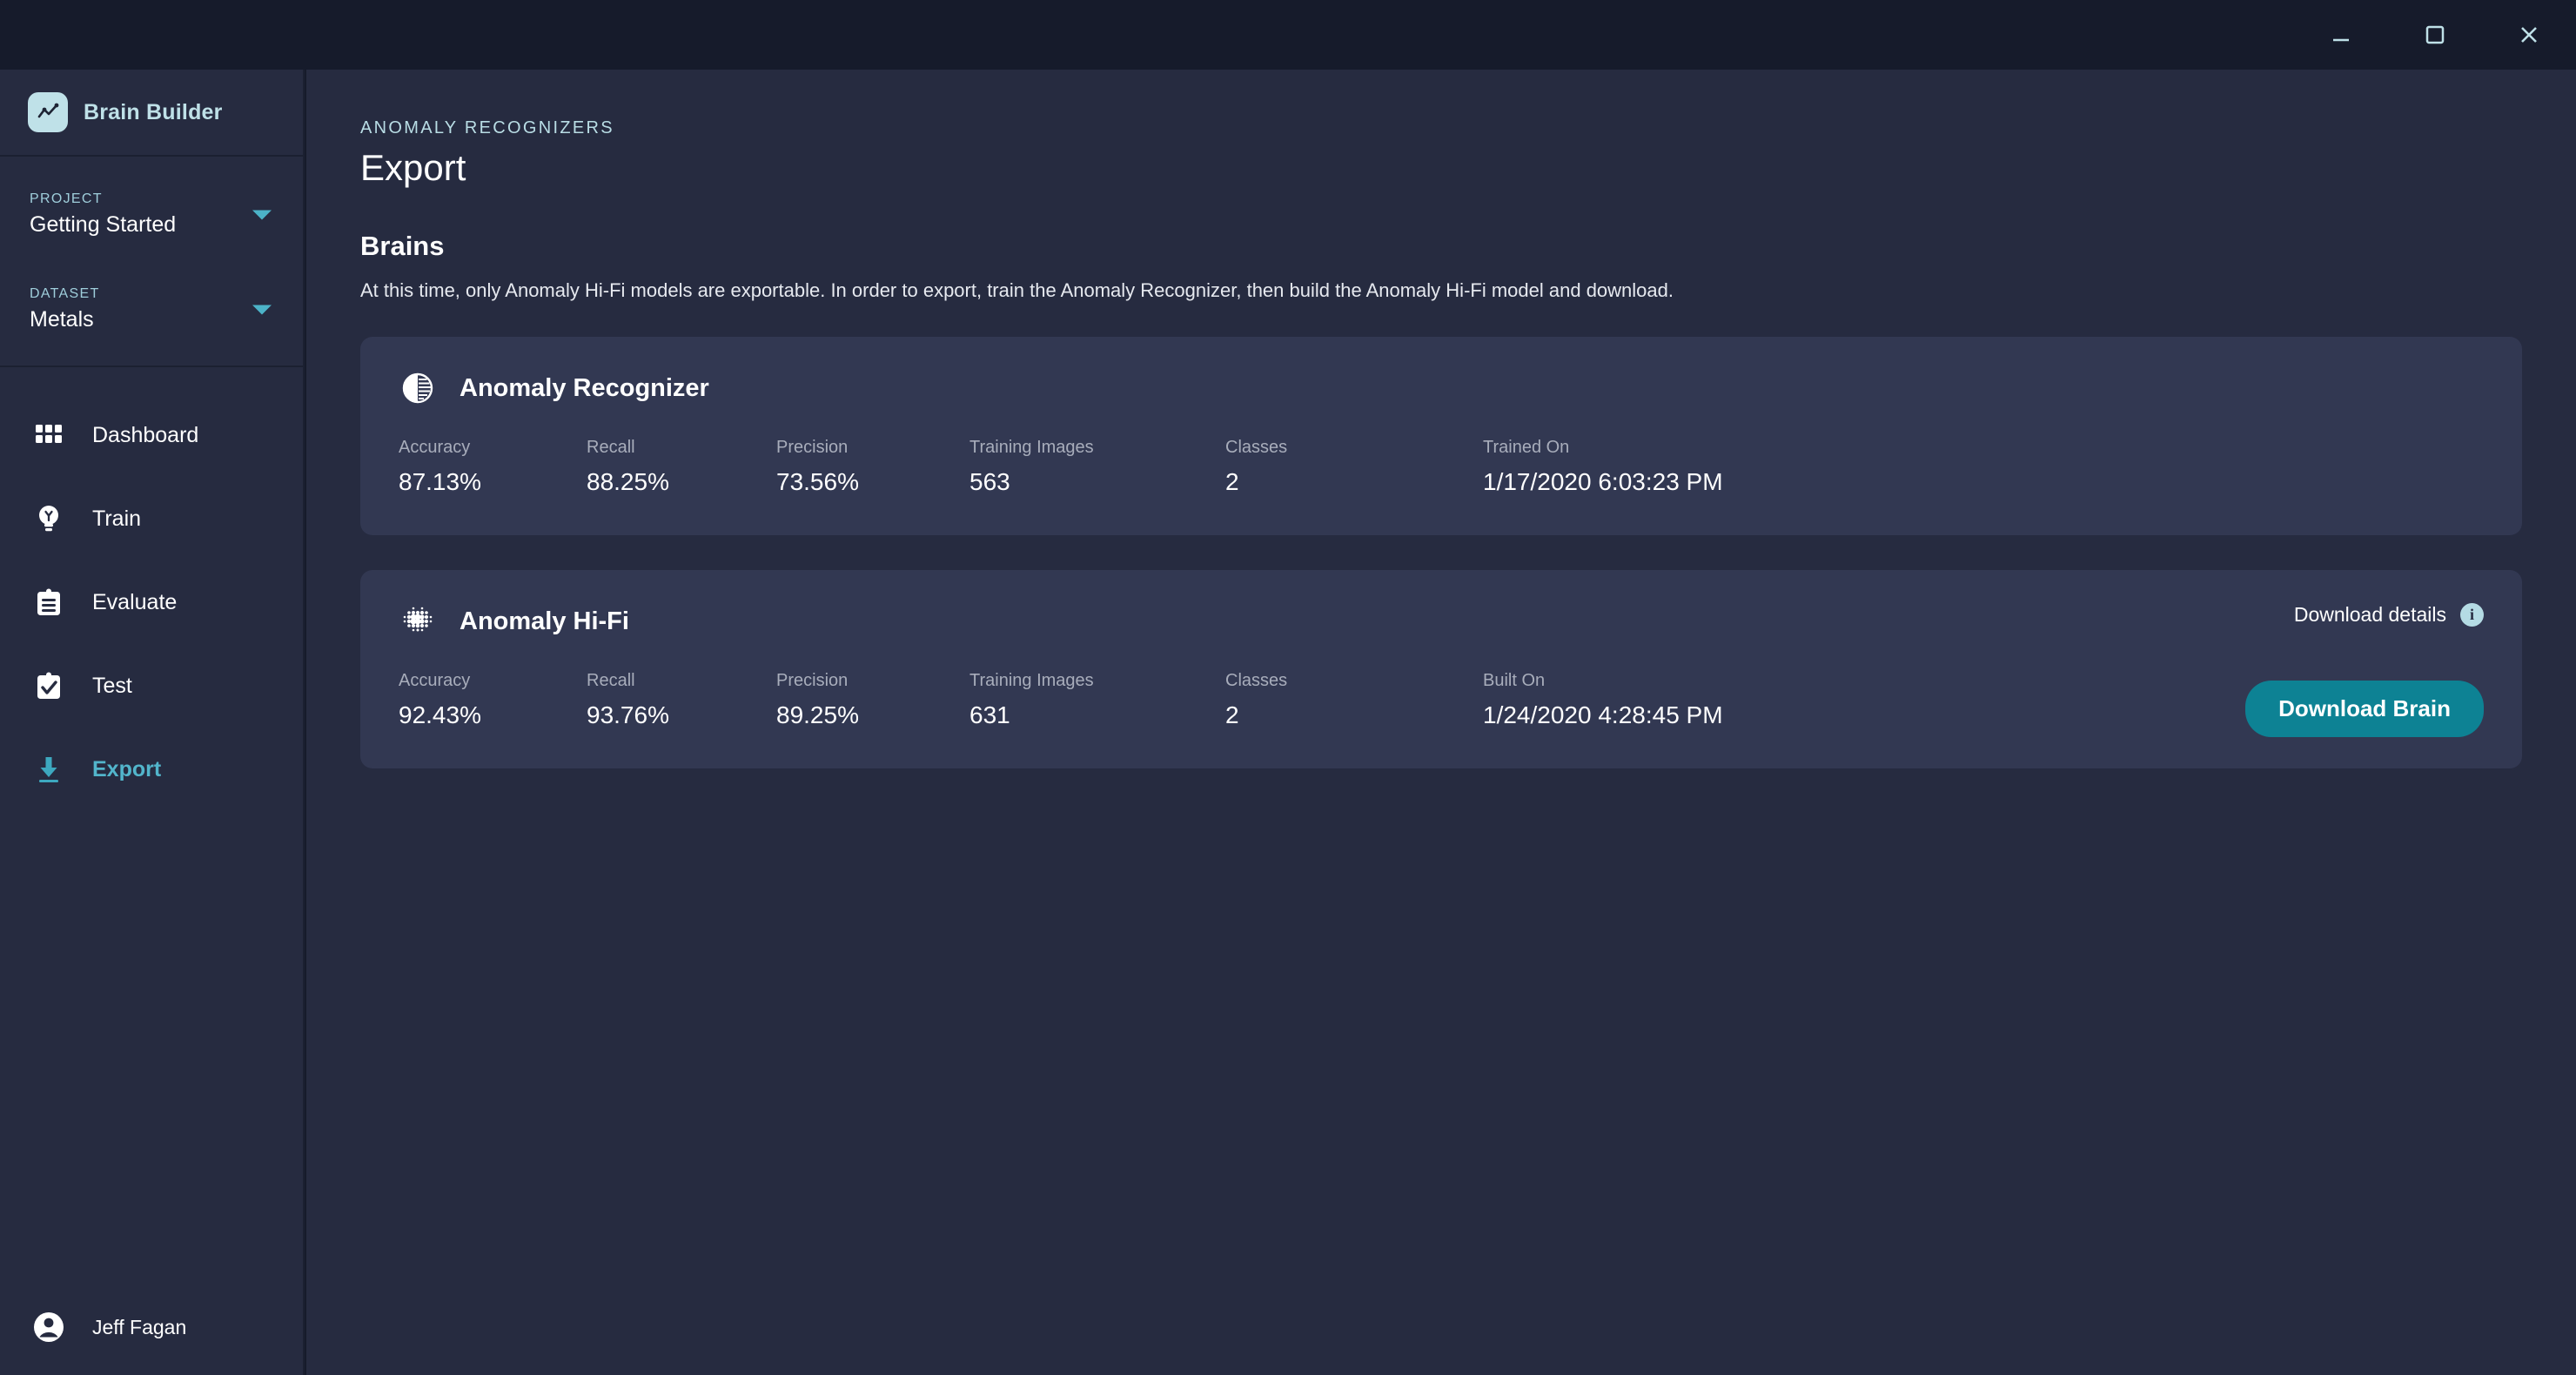 Image resolution: width=2576 pixels, height=1375 pixels. Describe the element at coordinates (139, 1326) in the screenshot. I see `user-name: Jeff Fagan` at that location.